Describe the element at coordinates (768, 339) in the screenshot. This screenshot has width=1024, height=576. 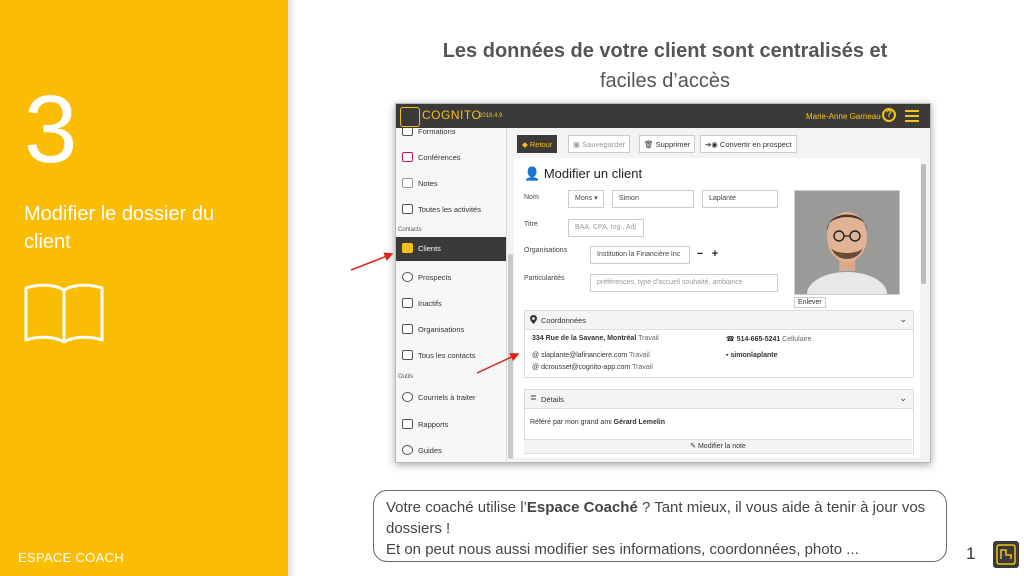
I see `phone-line: ☎ 514-665-5241 Cellulaire` at that location.